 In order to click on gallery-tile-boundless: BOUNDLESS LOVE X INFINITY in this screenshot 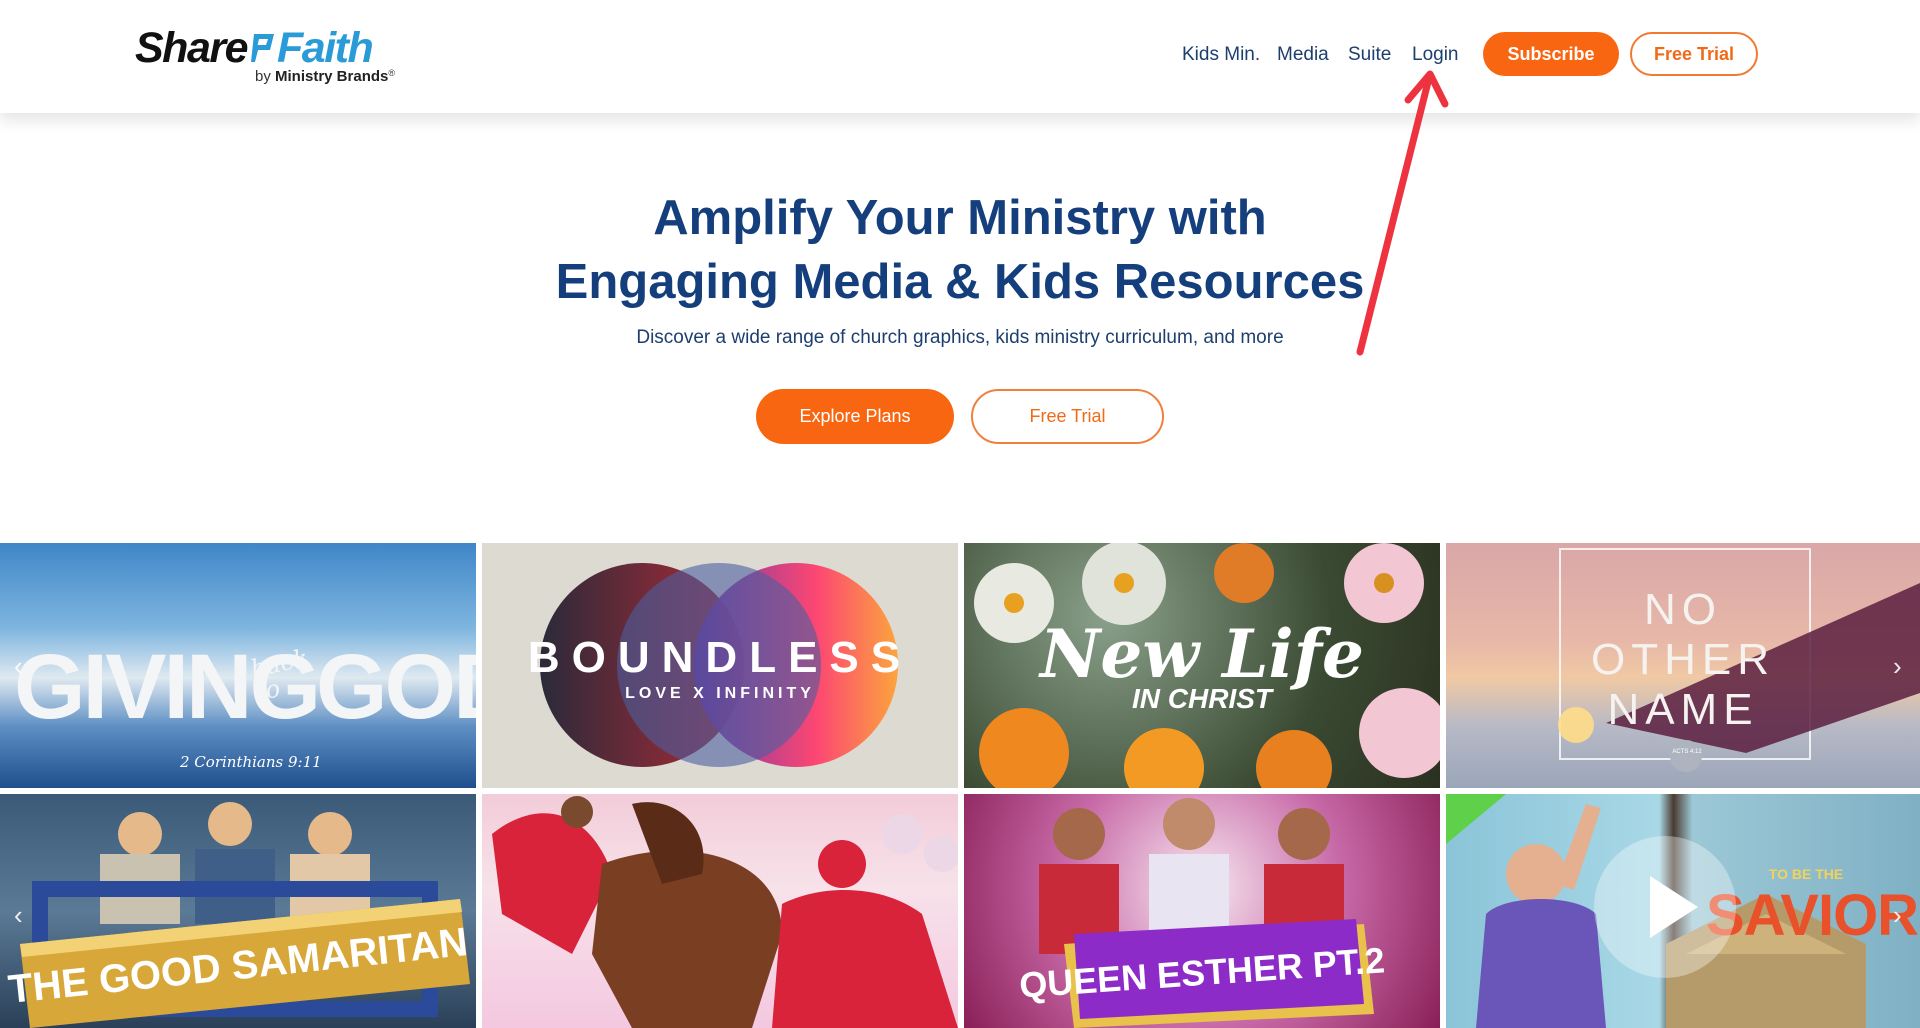, I will do `click(720, 665)`.